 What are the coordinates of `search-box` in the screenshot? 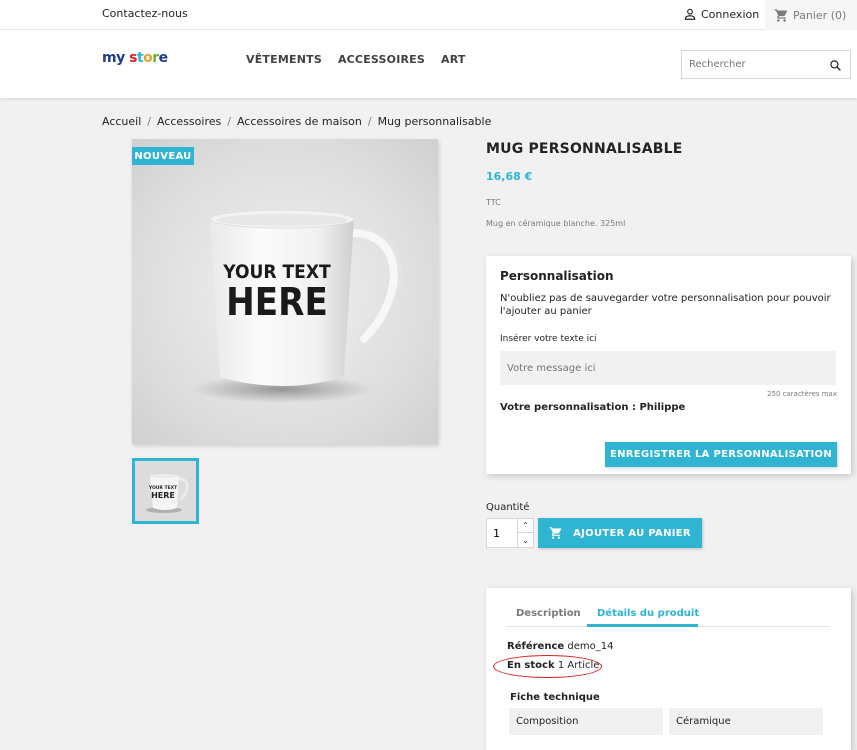 It's located at (766, 64).